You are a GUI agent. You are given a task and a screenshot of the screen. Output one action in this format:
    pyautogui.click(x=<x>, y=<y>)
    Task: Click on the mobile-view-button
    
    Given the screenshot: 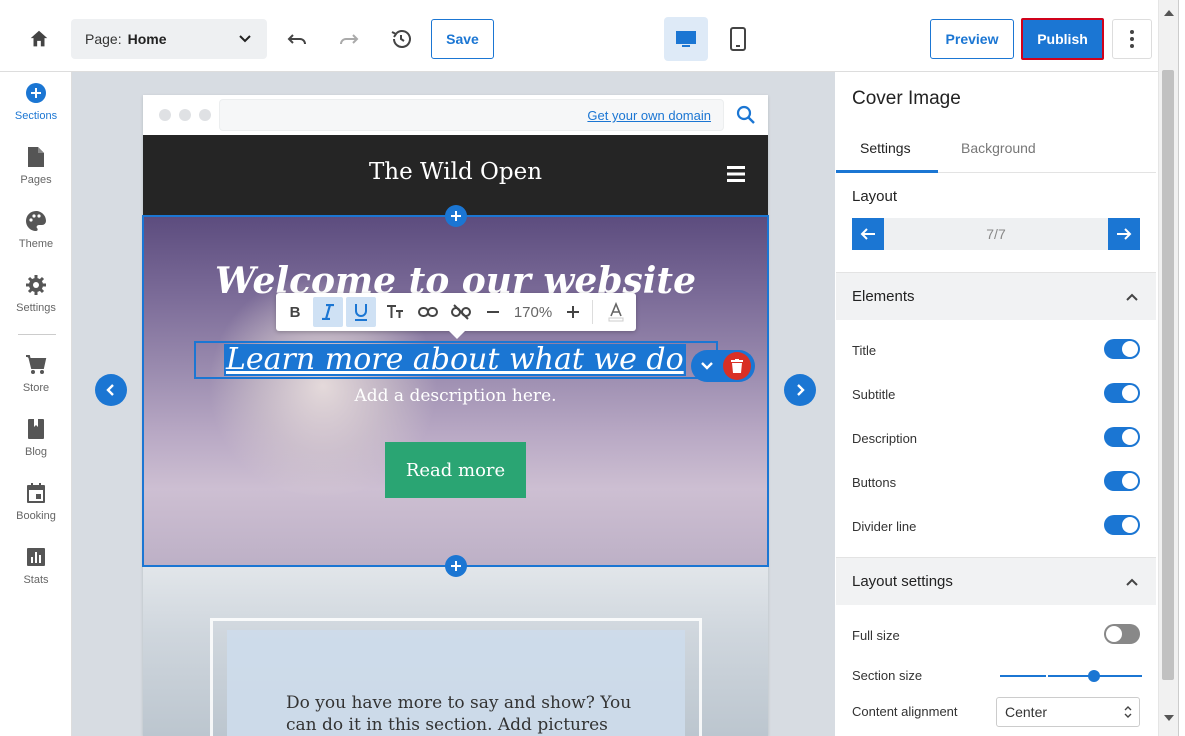 What is the action you would take?
    pyautogui.click(x=738, y=39)
    